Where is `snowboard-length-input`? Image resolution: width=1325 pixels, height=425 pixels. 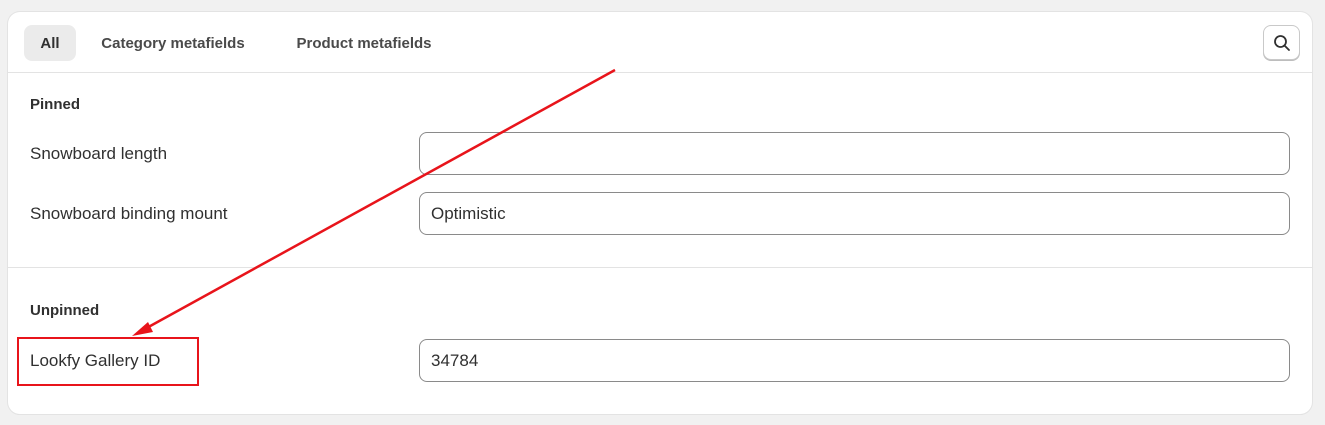
snowboard-length-input is located at coordinates (854, 153).